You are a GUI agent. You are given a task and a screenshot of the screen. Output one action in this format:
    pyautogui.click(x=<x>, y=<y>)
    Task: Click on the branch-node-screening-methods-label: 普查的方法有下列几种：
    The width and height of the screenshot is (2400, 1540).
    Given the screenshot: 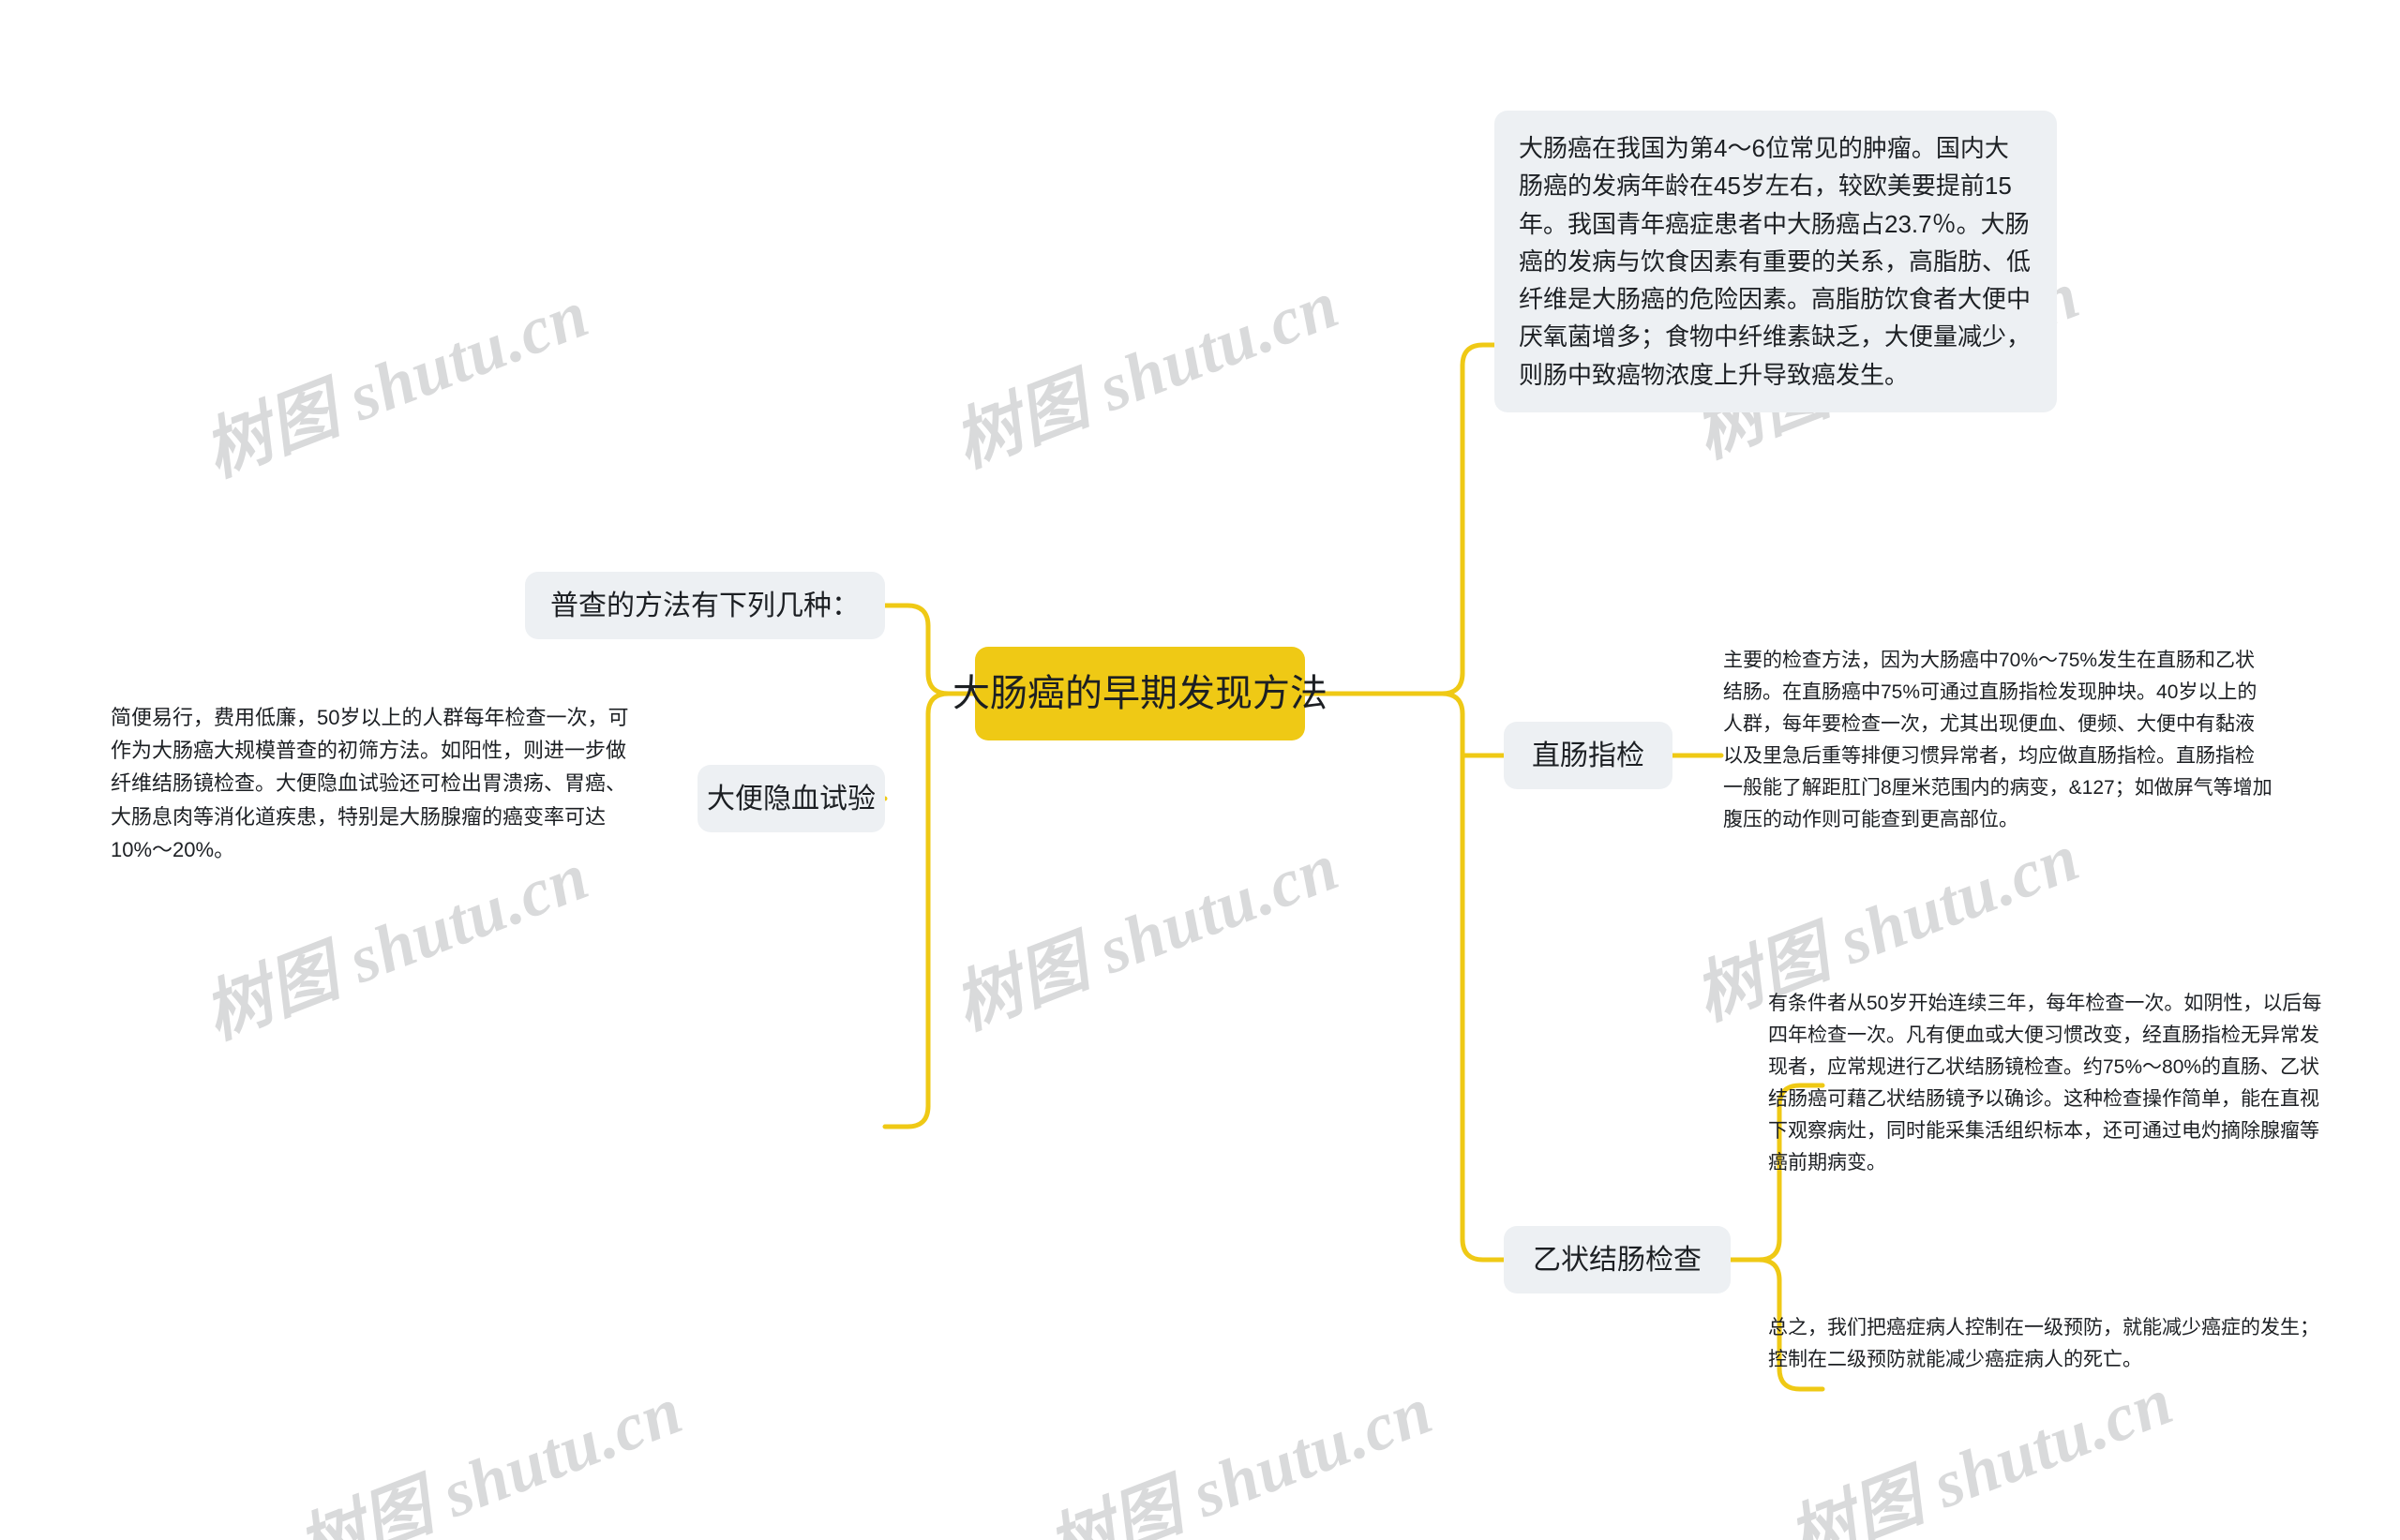 What is the action you would take?
    pyautogui.click(x=705, y=606)
    